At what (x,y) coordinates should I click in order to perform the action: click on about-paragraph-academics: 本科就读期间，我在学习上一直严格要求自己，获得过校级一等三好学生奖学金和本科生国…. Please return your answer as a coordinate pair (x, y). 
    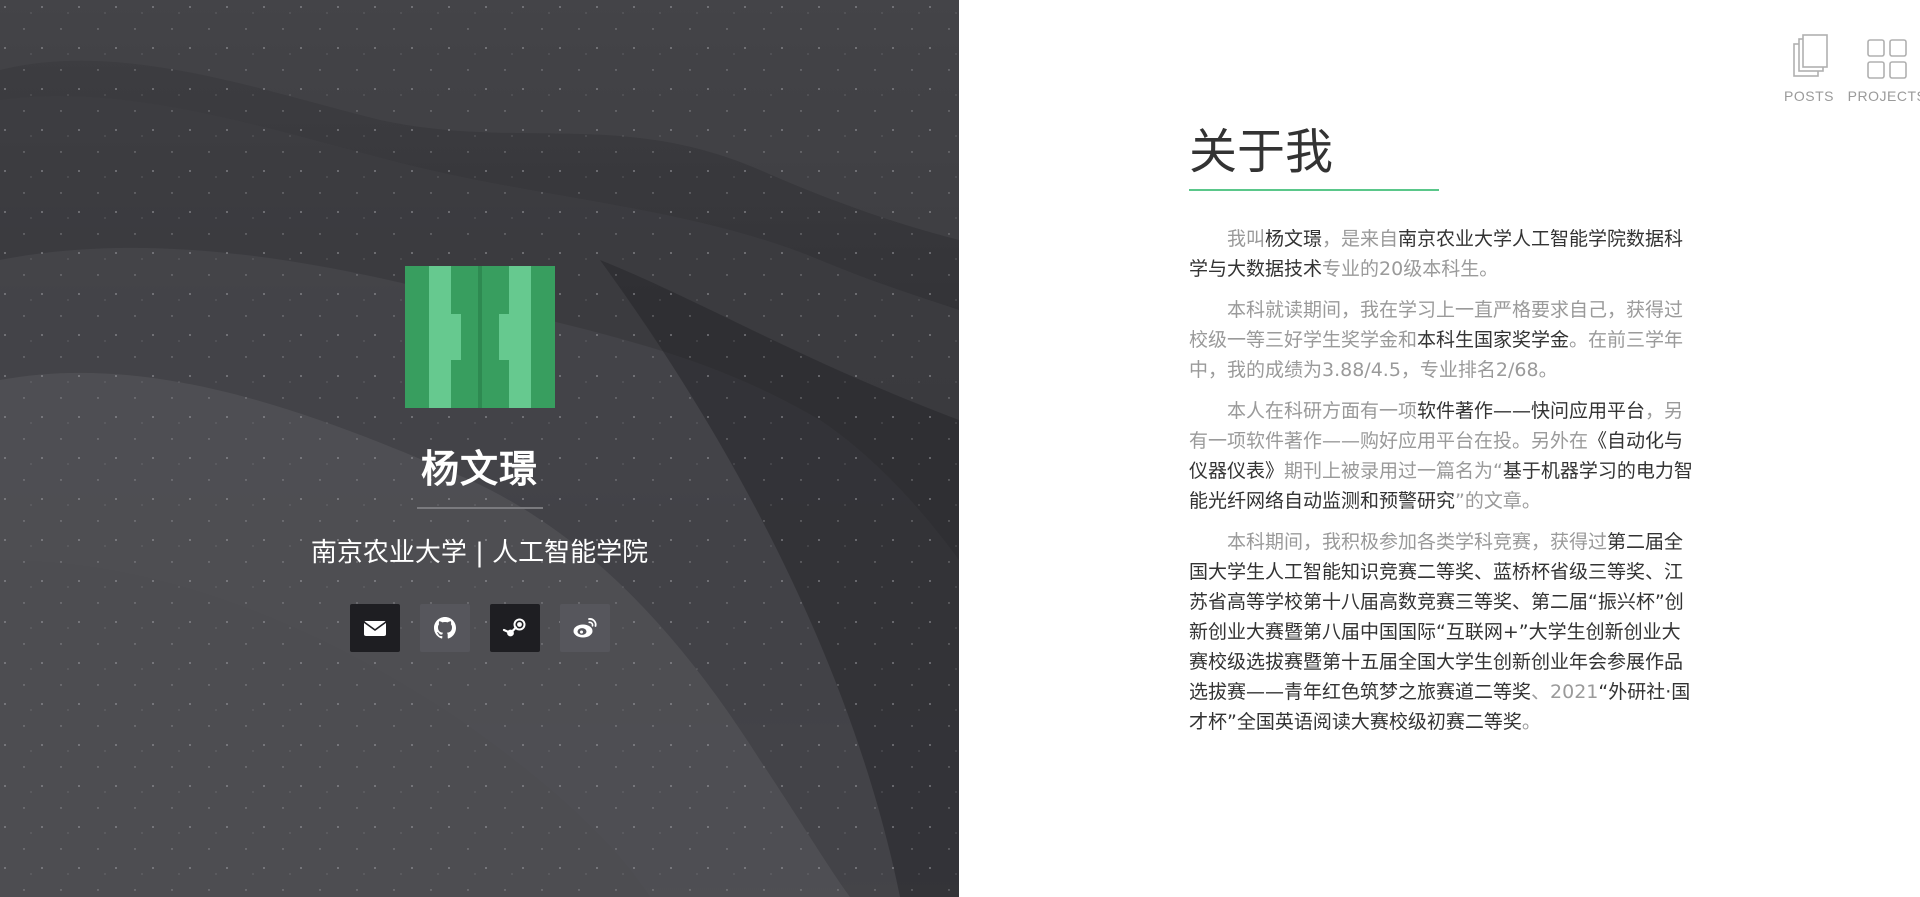
    Looking at the image, I should click on (1444, 340).